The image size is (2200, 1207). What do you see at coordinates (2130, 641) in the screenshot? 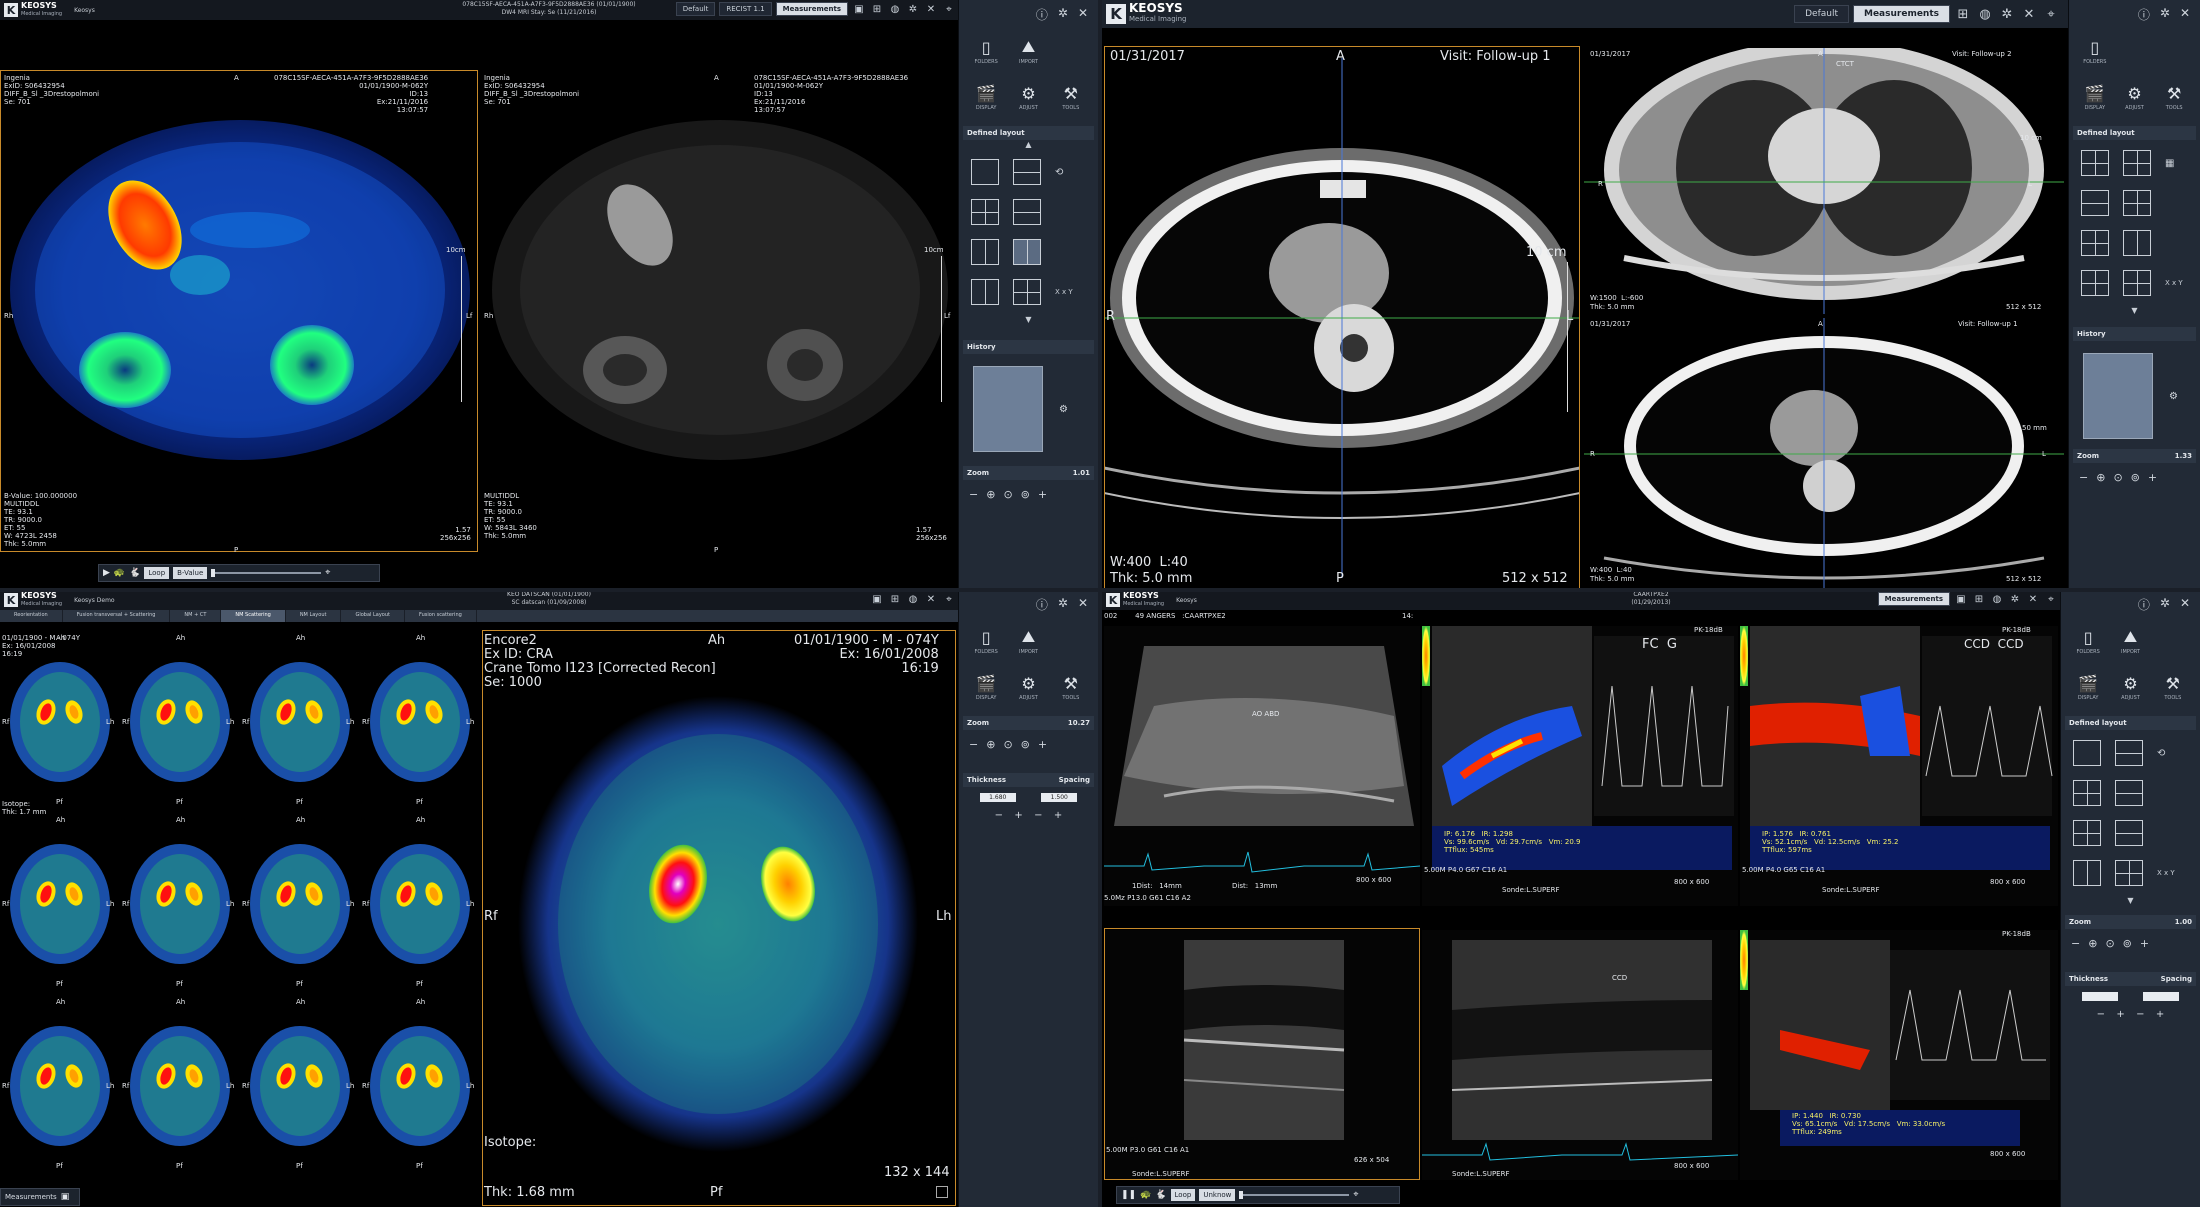
I see `import-tool: ⛰ IMPORT` at bounding box center [2130, 641].